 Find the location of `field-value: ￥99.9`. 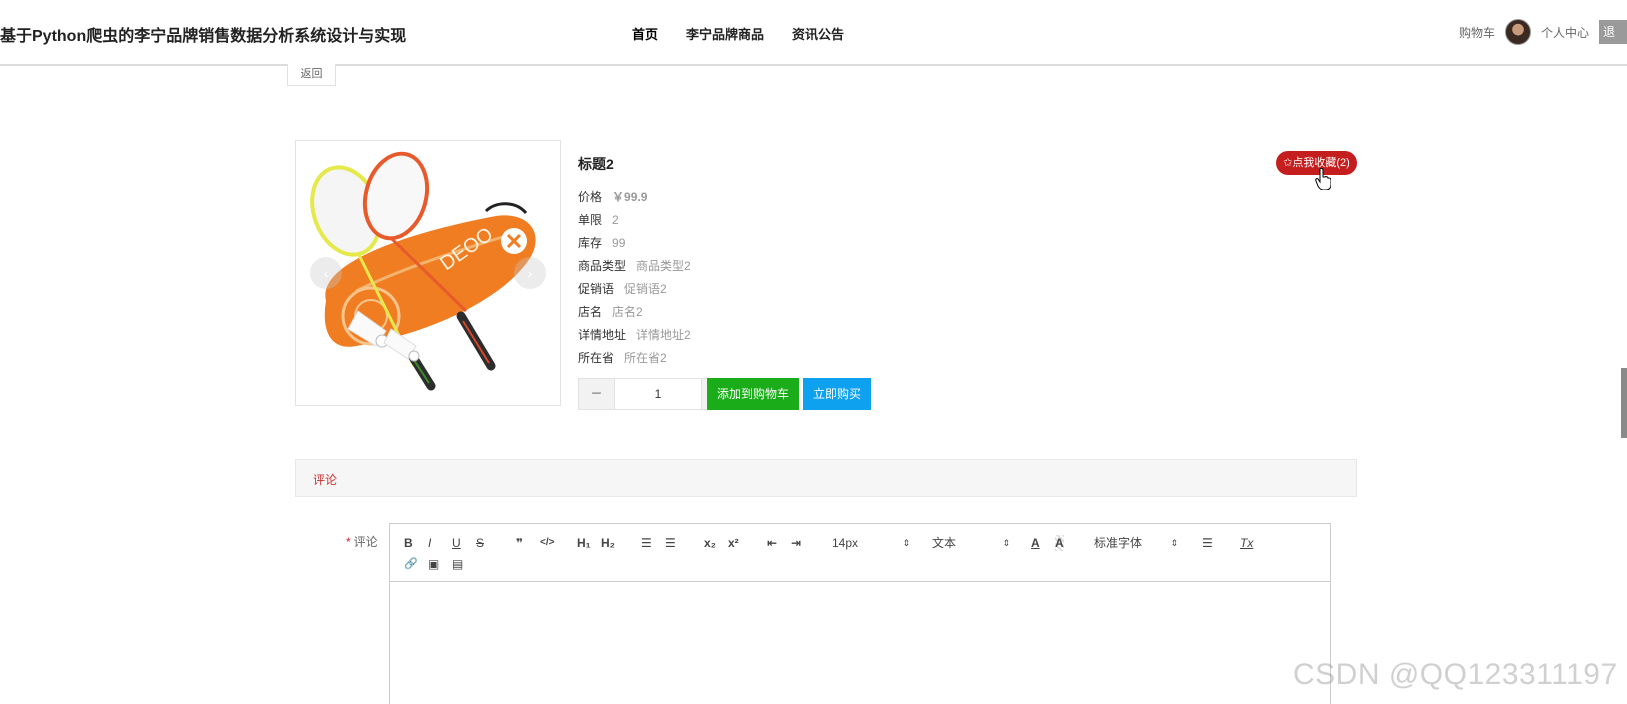

field-value: ￥99.9 is located at coordinates (630, 197).